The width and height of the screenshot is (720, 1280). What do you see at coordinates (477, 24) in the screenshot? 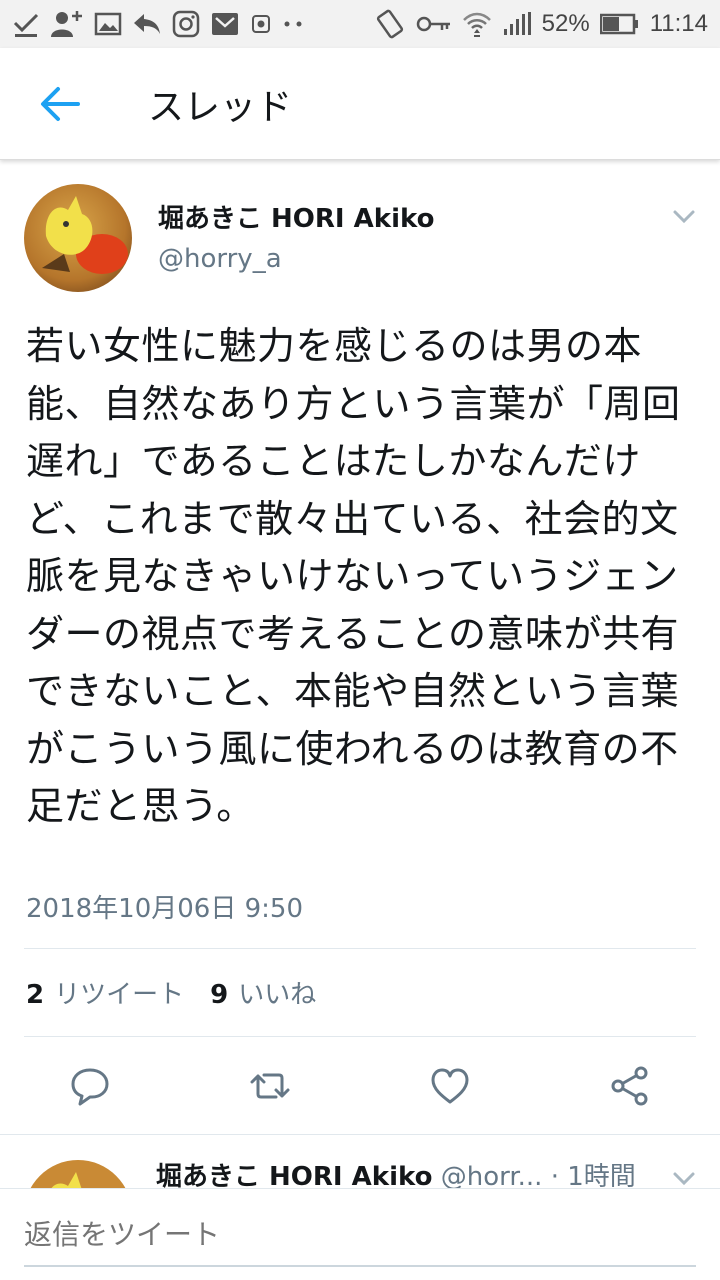
I see `wifi-icon` at bounding box center [477, 24].